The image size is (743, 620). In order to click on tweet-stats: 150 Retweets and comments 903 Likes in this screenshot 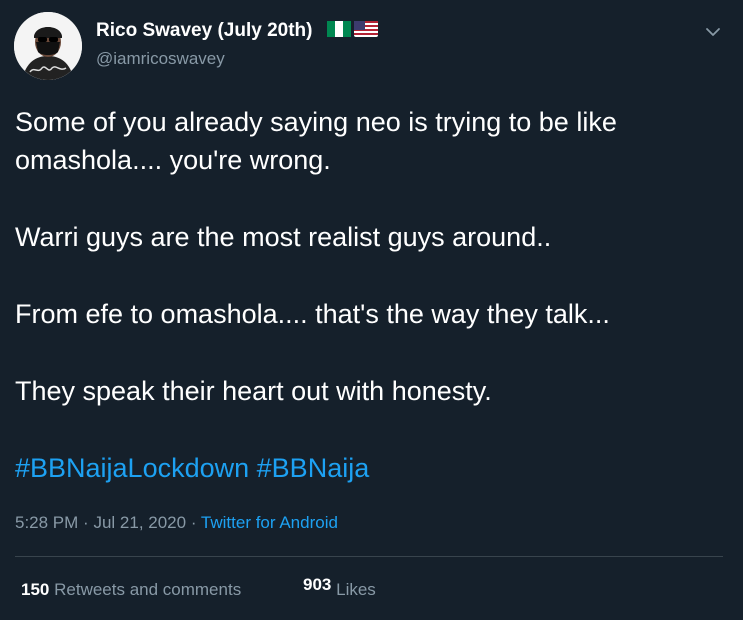, I will do `click(198, 587)`.